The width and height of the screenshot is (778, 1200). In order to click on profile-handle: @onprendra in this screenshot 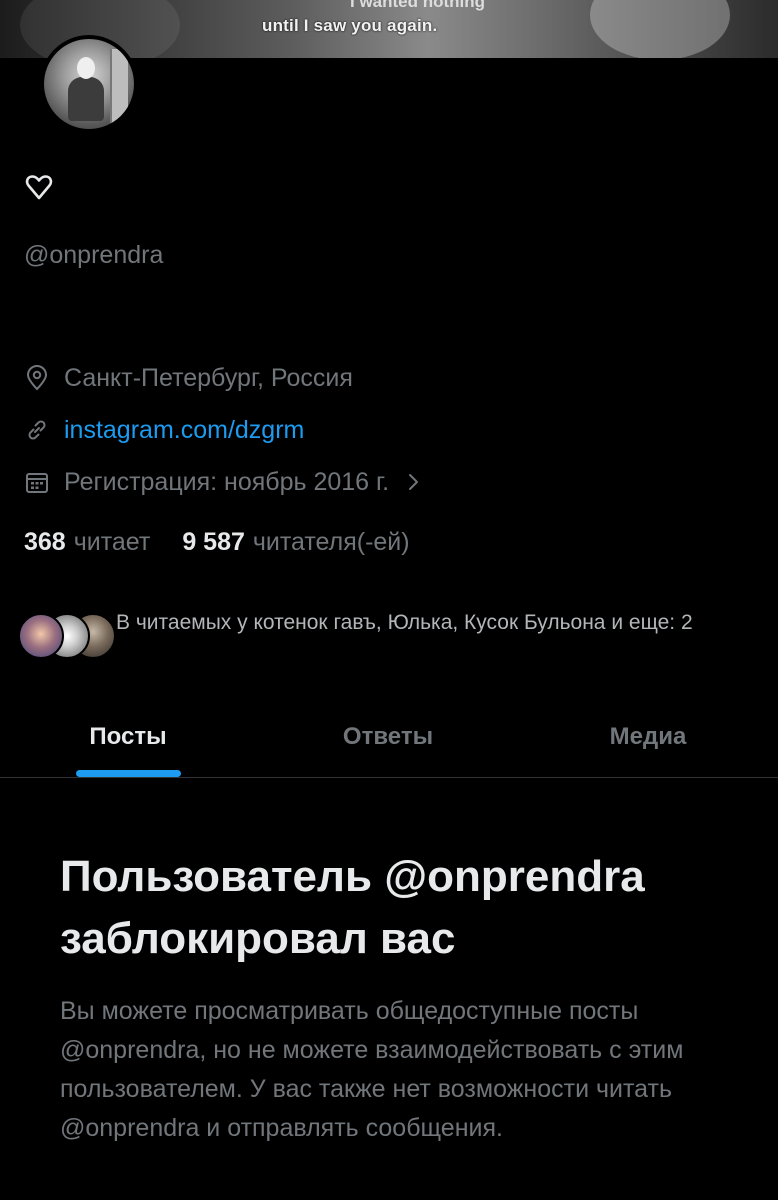, I will do `click(94, 255)`.